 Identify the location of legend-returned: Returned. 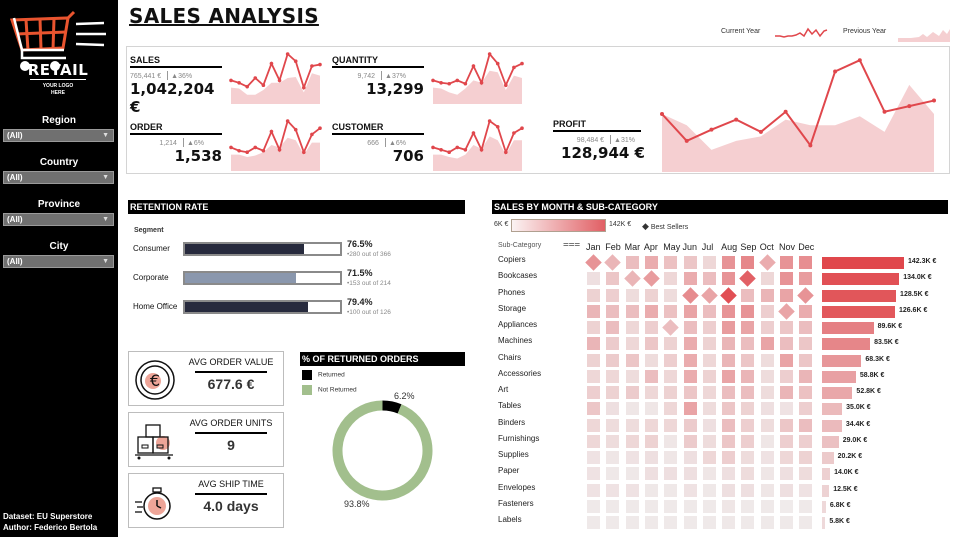
(323, 375).